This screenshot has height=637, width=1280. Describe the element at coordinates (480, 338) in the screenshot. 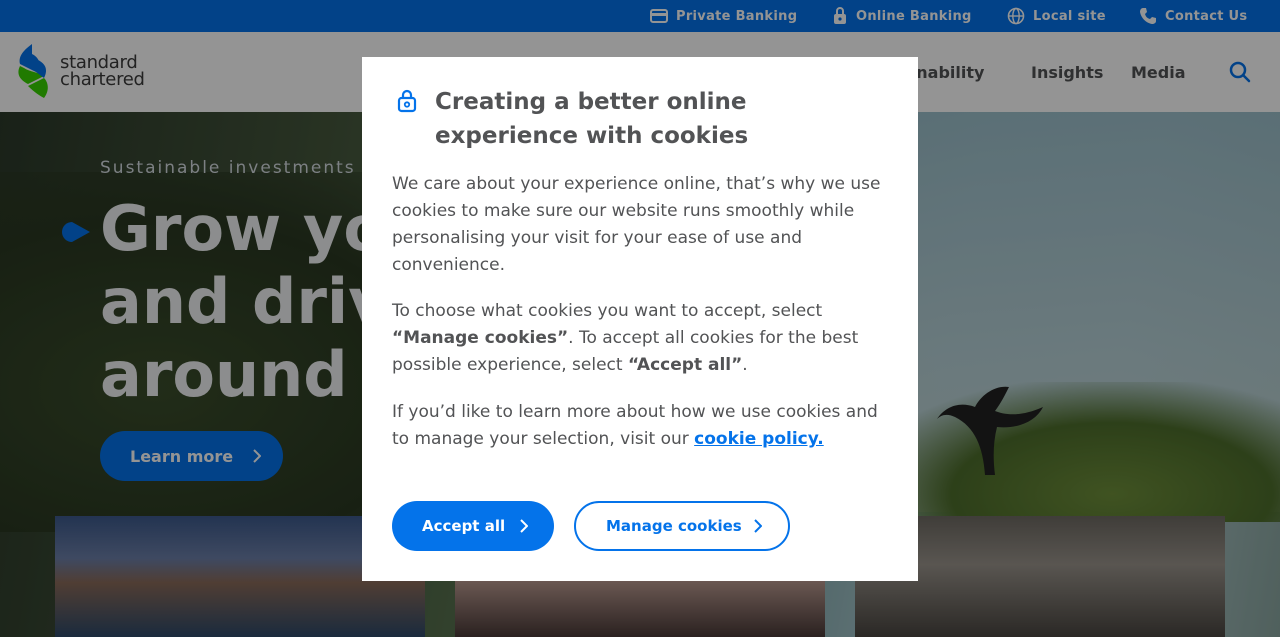

I see `choose-manage-emphasis: “Manage cookies”` at that location.